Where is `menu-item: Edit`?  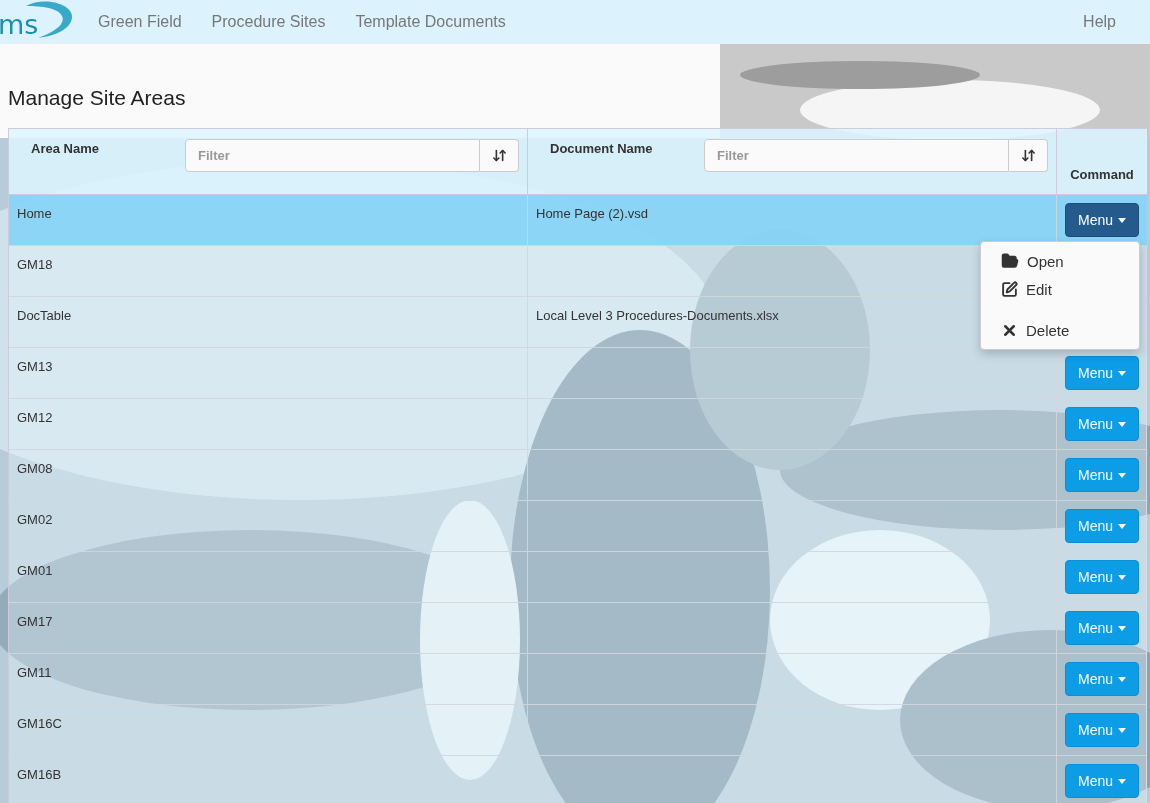
menu-item: Edit is located at coordinates (1060, 289).